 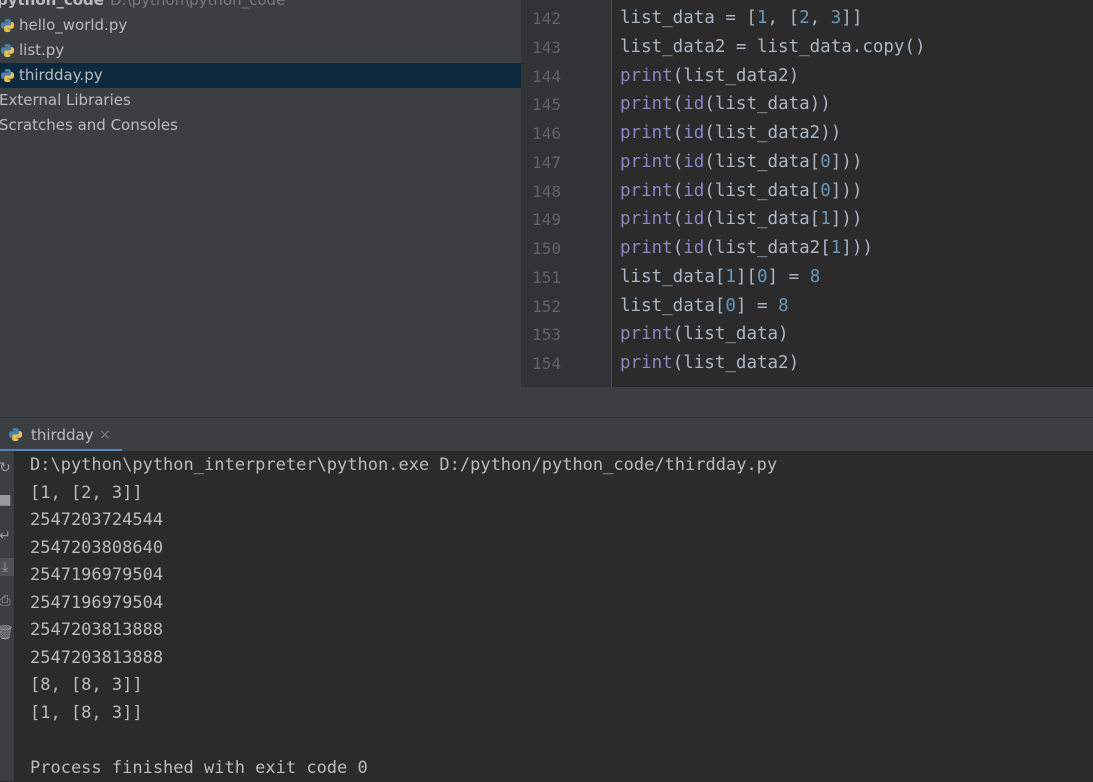 What do you see at coordinates (746, 248) in the screenshot?
I see `code-text: print(id(list_data2[1]))` at bounding box center [746, 248].